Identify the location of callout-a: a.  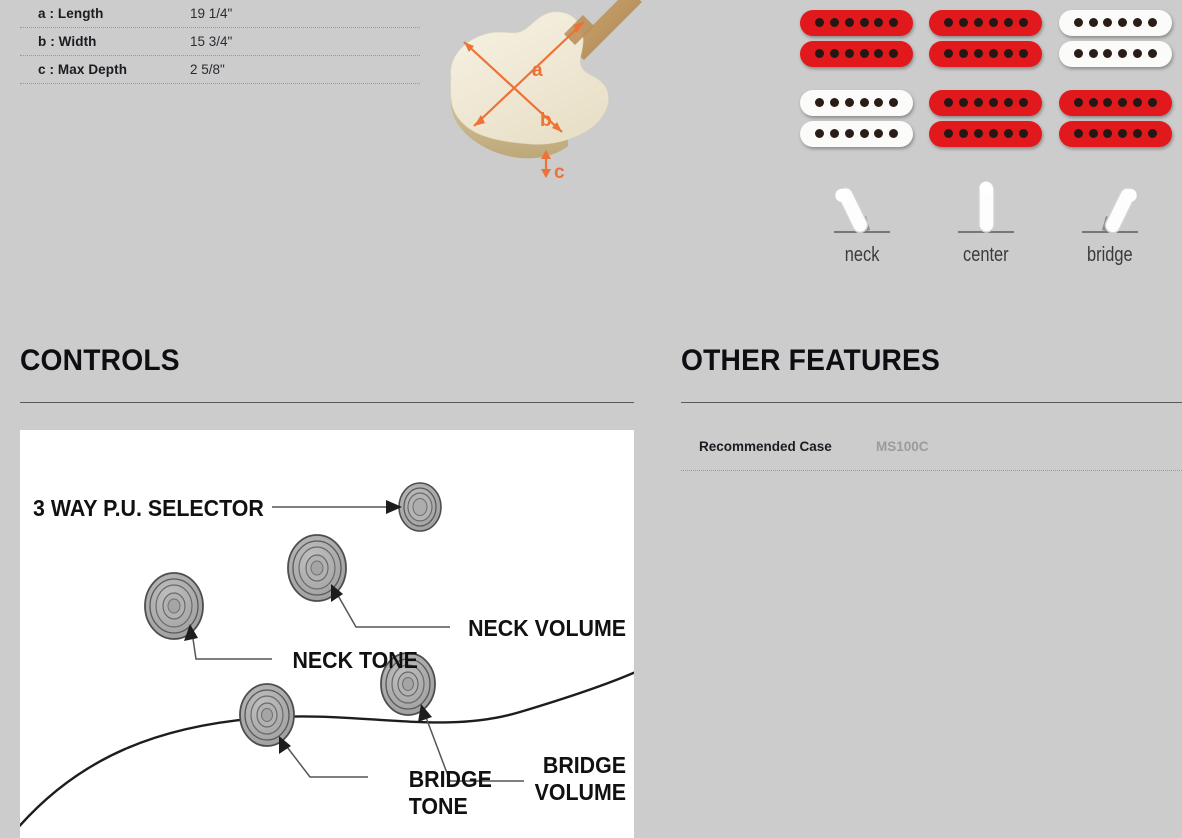
(537, 70).